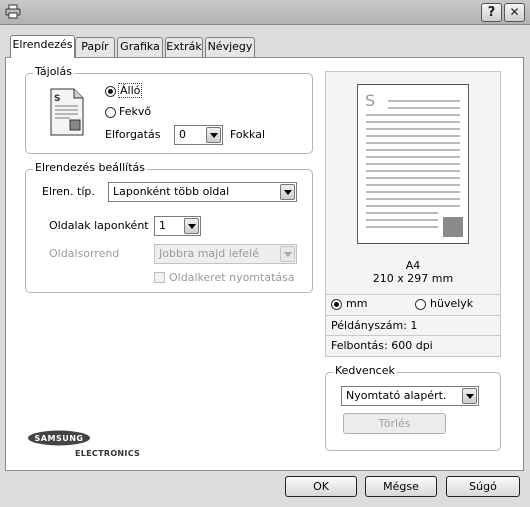  I want to click on tab-paper: Papír, so click(95, 47).